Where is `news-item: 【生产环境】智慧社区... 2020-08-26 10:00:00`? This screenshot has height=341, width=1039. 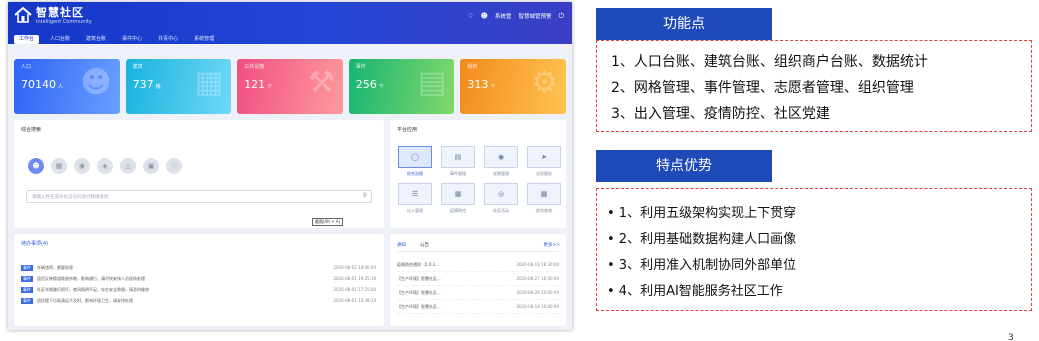 news-item: 【生产环境】智慧社区... 2020-08-26 10:00:00 is located at coordinates (478, 293).